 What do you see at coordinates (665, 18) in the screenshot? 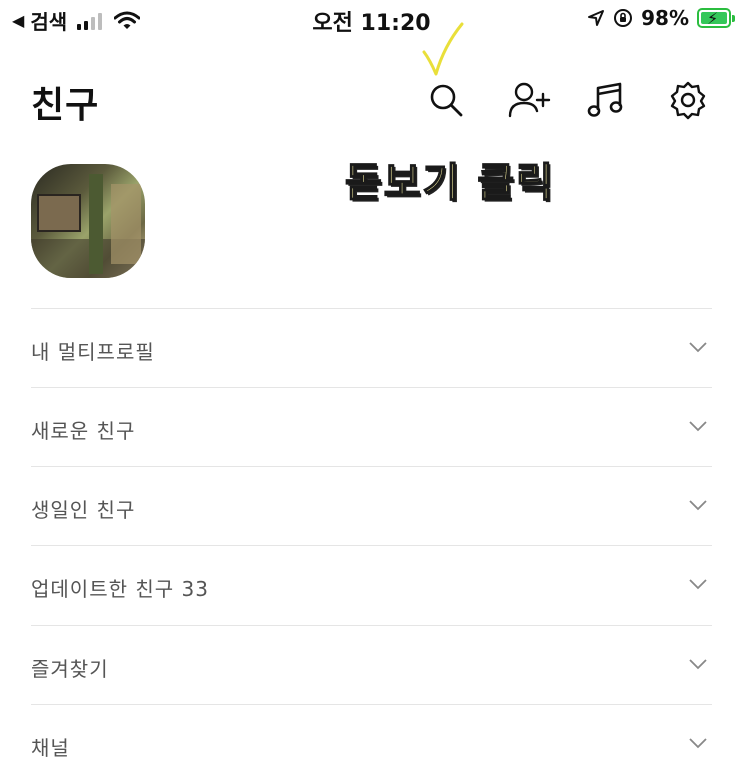
I see `battery-percent: 98%` at bounding box center [665, 18].